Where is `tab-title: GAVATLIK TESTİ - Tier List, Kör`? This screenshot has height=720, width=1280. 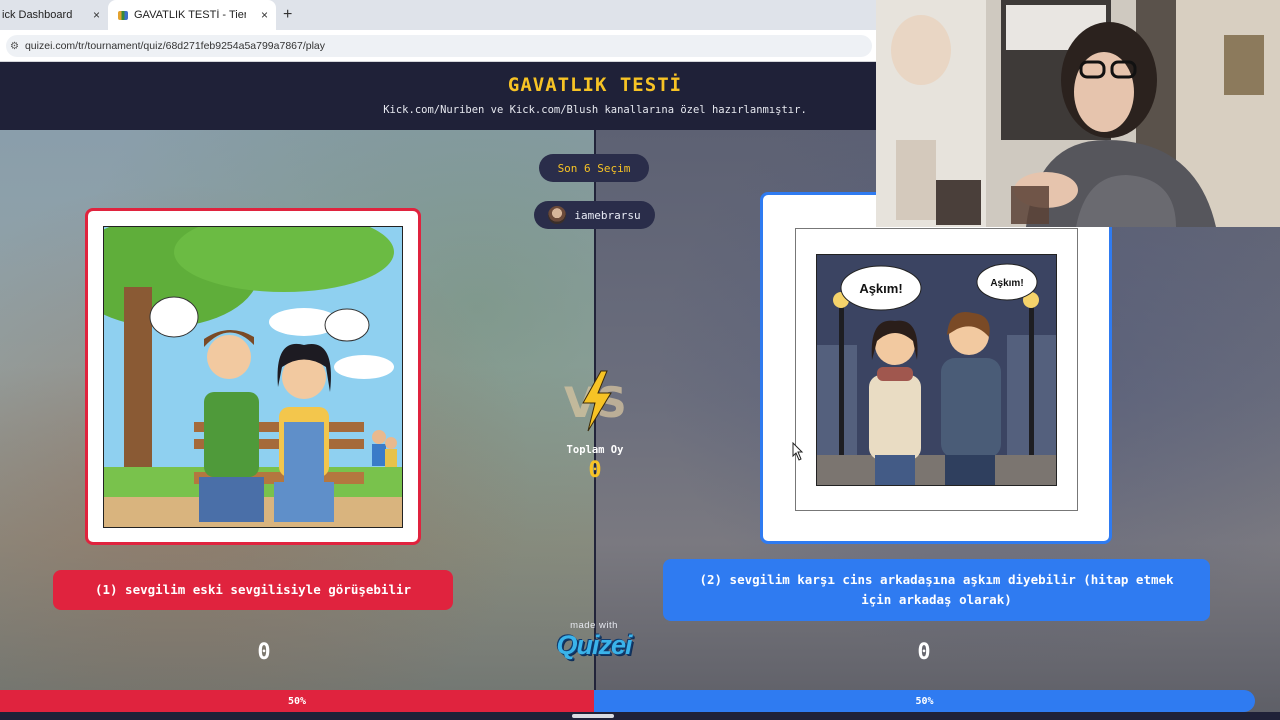
tab-title: GAVATLIK TESTİ - Tier List, Kör is located at coordinates (190, 15).